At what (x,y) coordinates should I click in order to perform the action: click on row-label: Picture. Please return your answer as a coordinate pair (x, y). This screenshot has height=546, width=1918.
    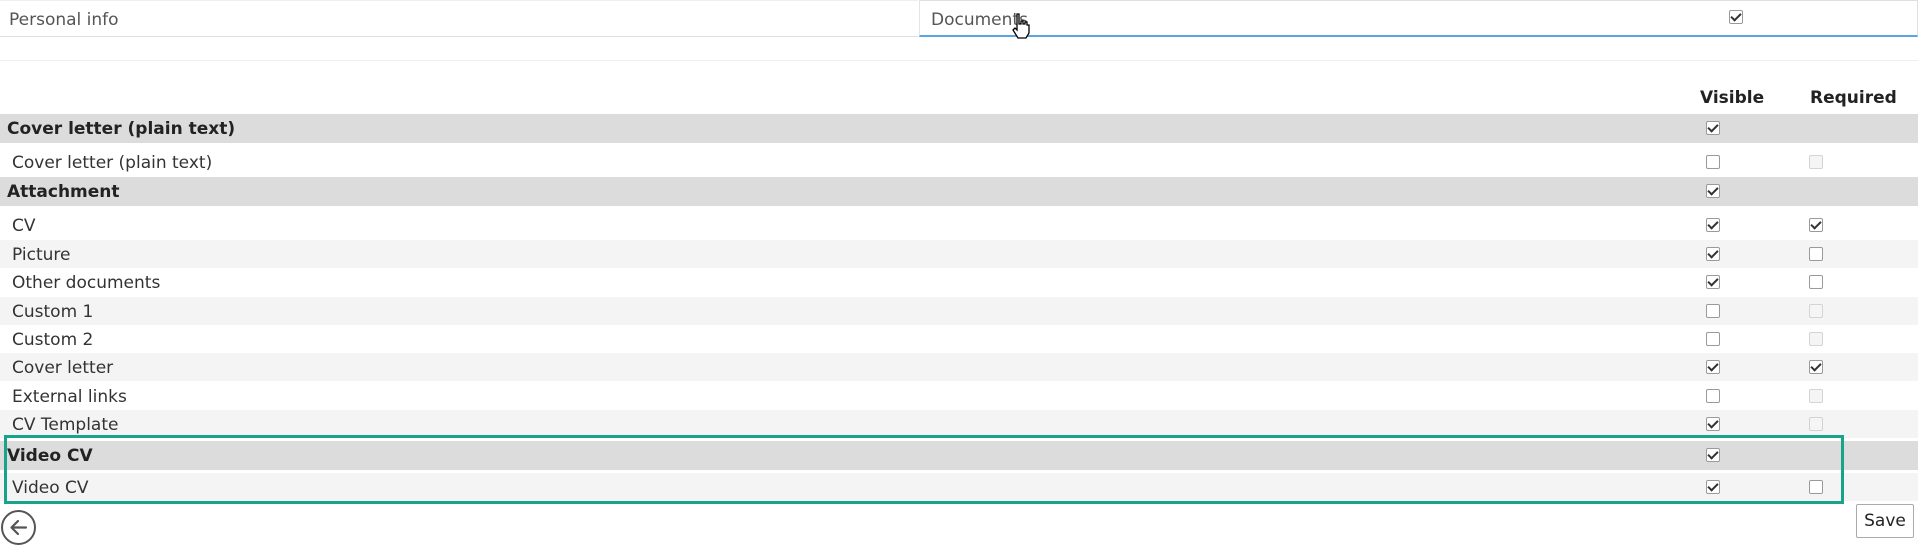
    Looking at the image, I should click on (41, 255).